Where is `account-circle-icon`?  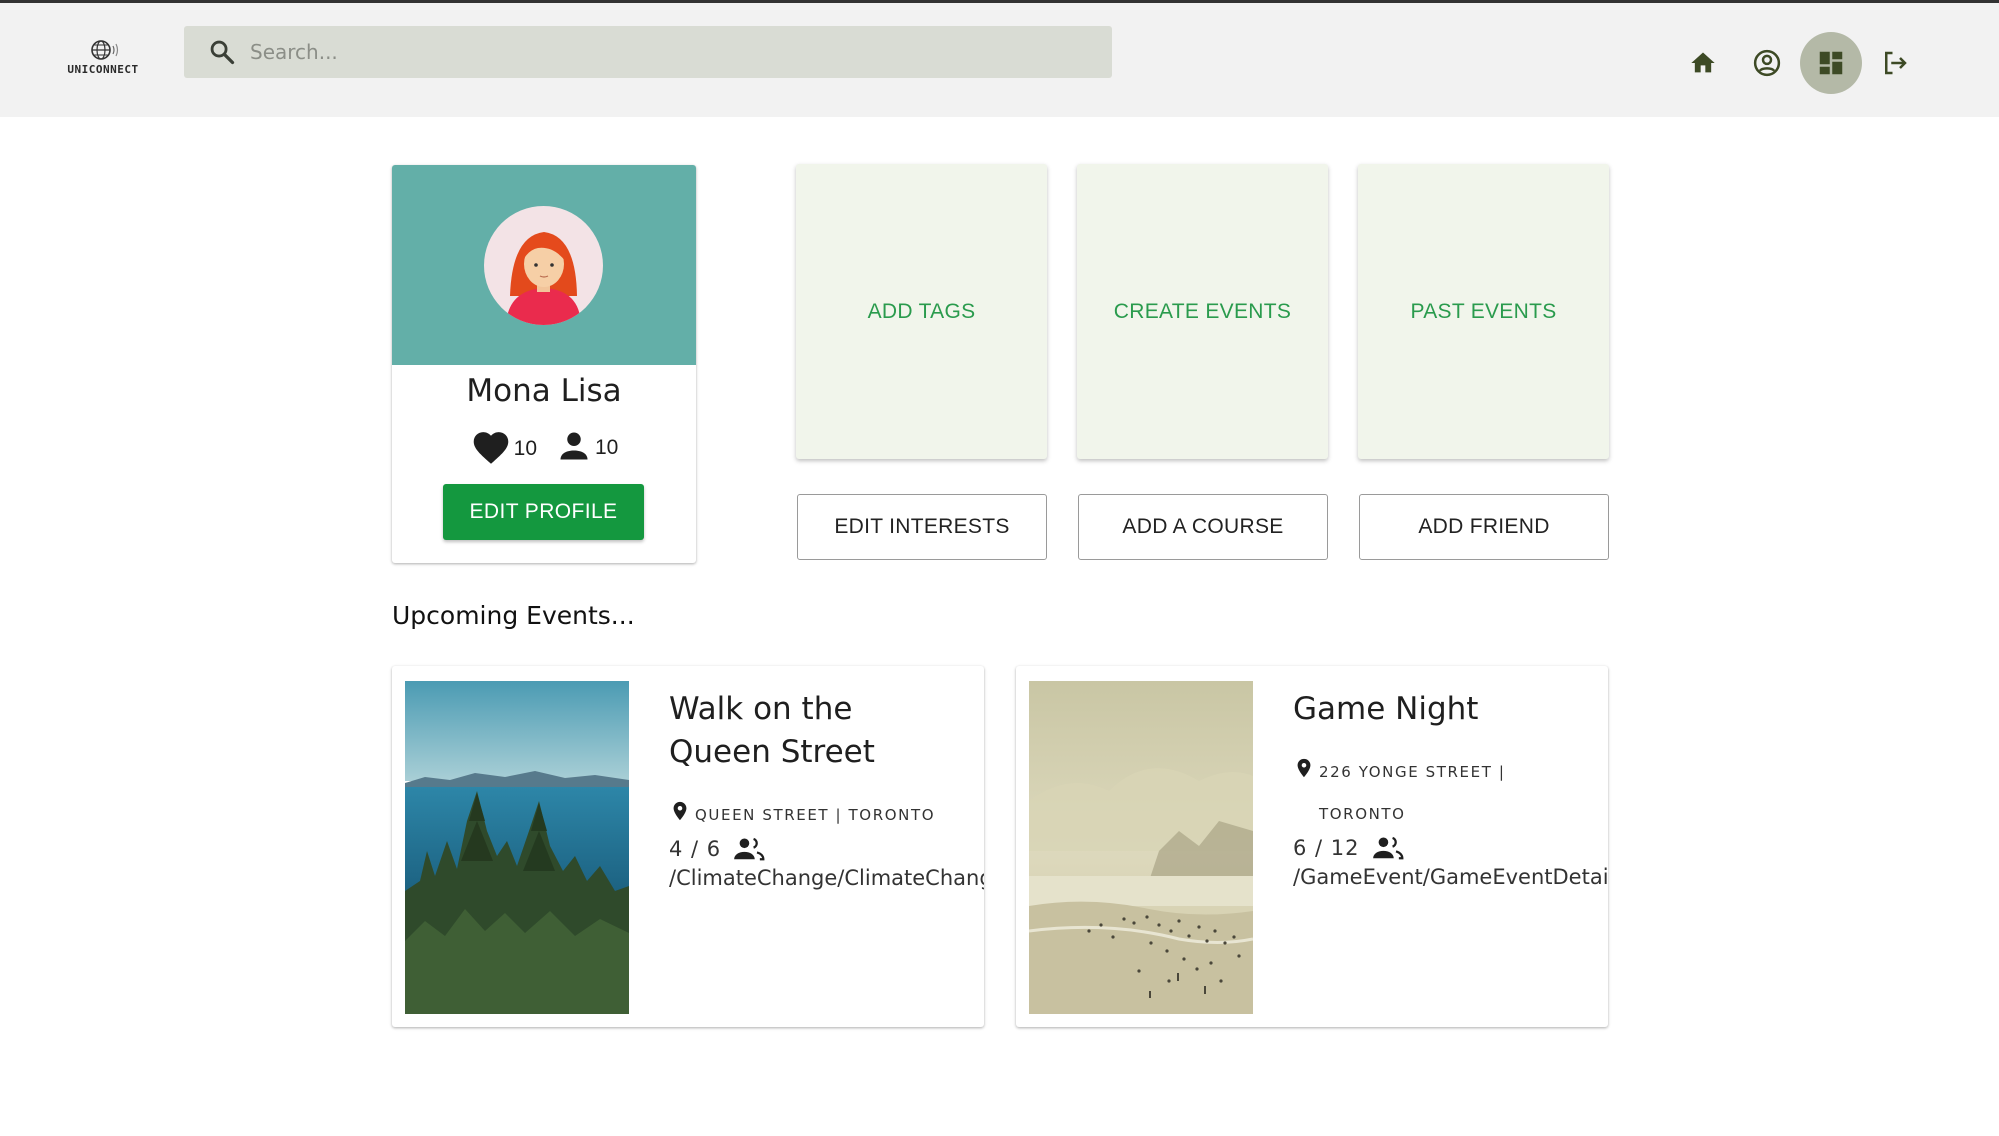
account-circle-icon is located at coordinates (1767, 63).